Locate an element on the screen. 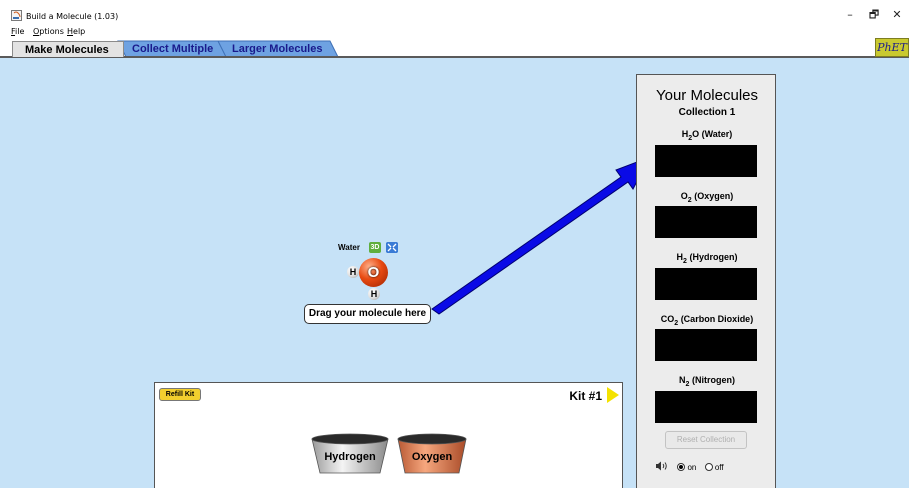 This screenshot has height=488, width=909. next-kit-arrow-icon is located at coordinates (613, 395).